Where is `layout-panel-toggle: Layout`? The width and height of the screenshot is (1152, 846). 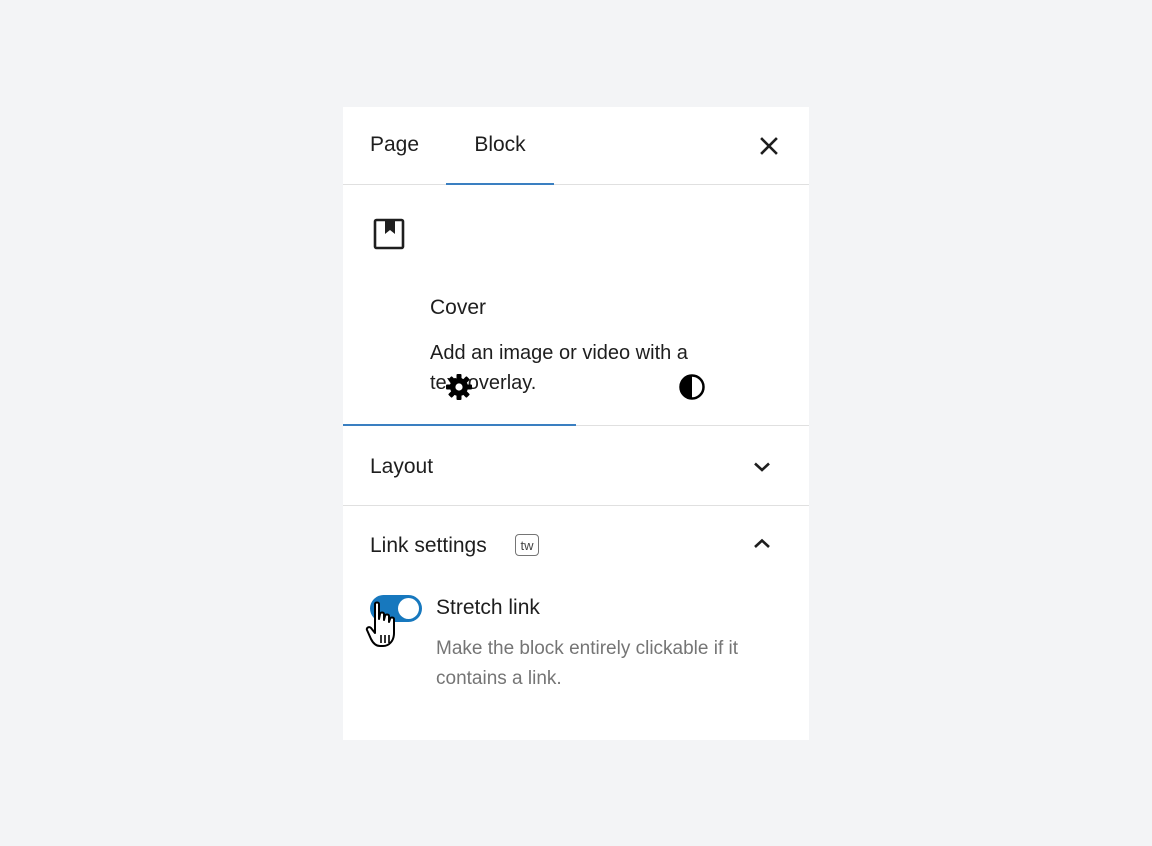
layout-panel-toggle: Layout is located at coordinates (576, 465).